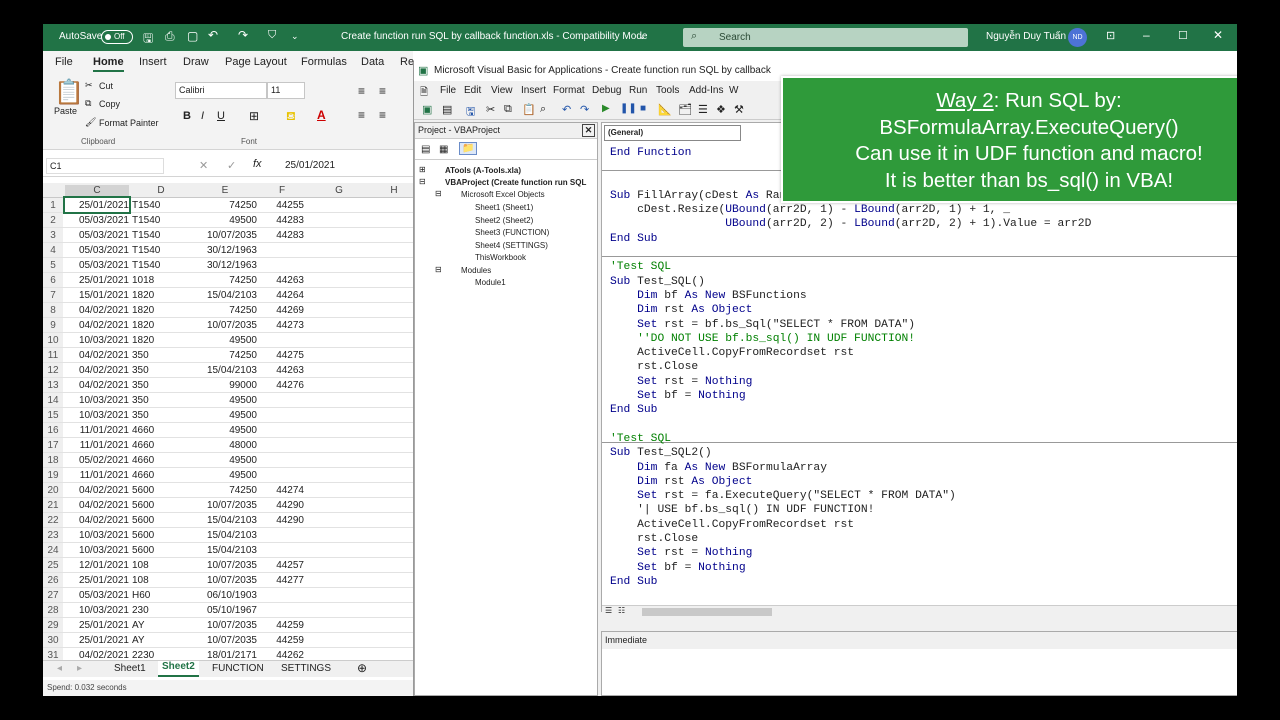  I want to click on name-box: C1, so click(105, 166).